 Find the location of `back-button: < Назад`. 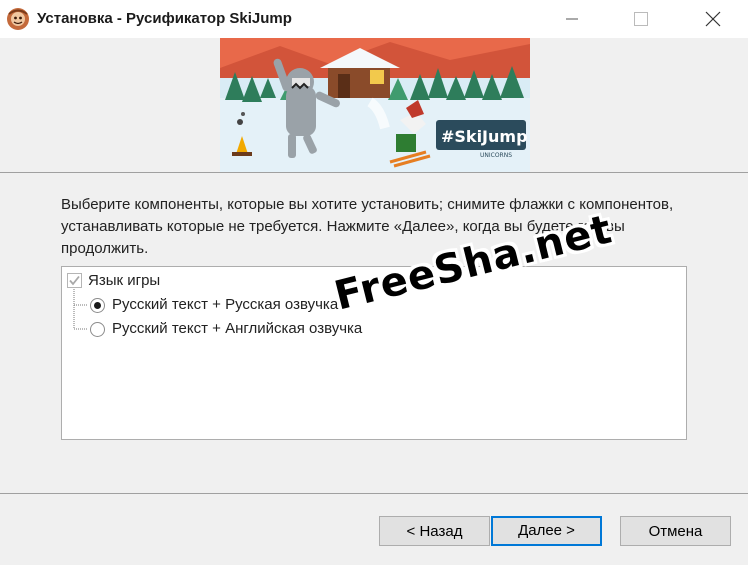

back-button: < Назад is located at coordinates (434, 531).